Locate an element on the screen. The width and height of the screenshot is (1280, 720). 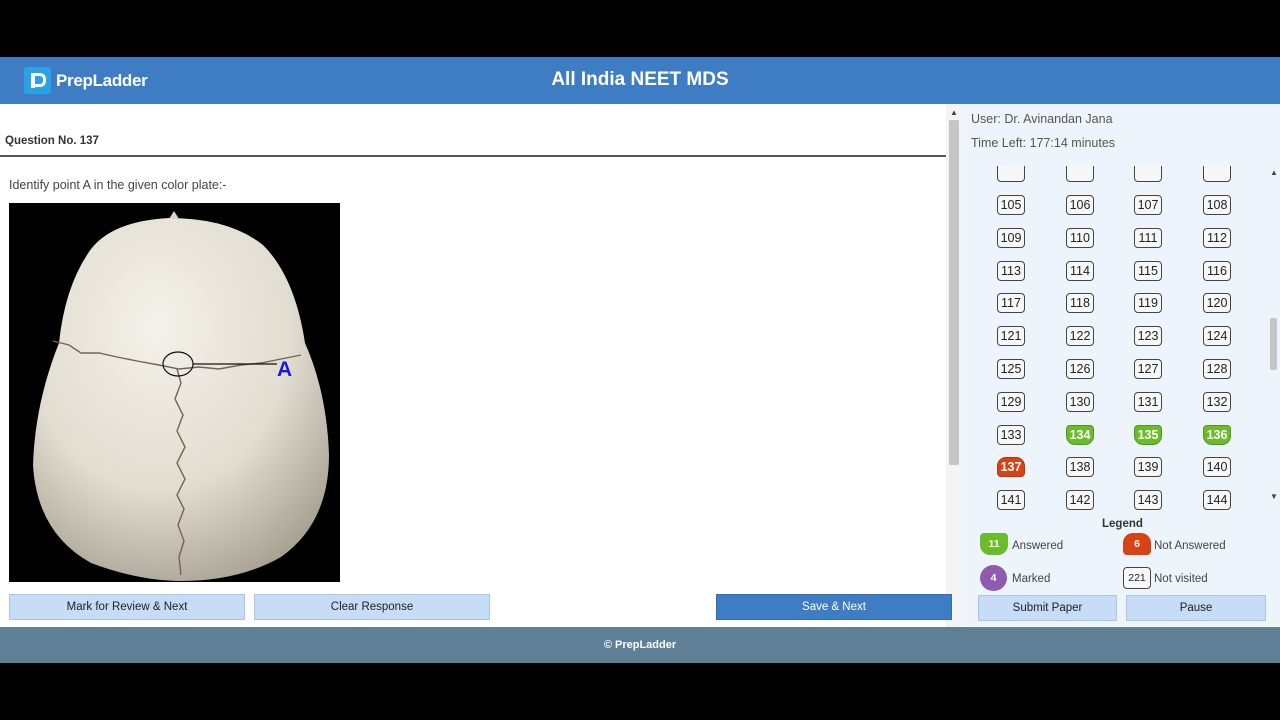
question-palette-button: 112 is located at coordinates (1217, 237).